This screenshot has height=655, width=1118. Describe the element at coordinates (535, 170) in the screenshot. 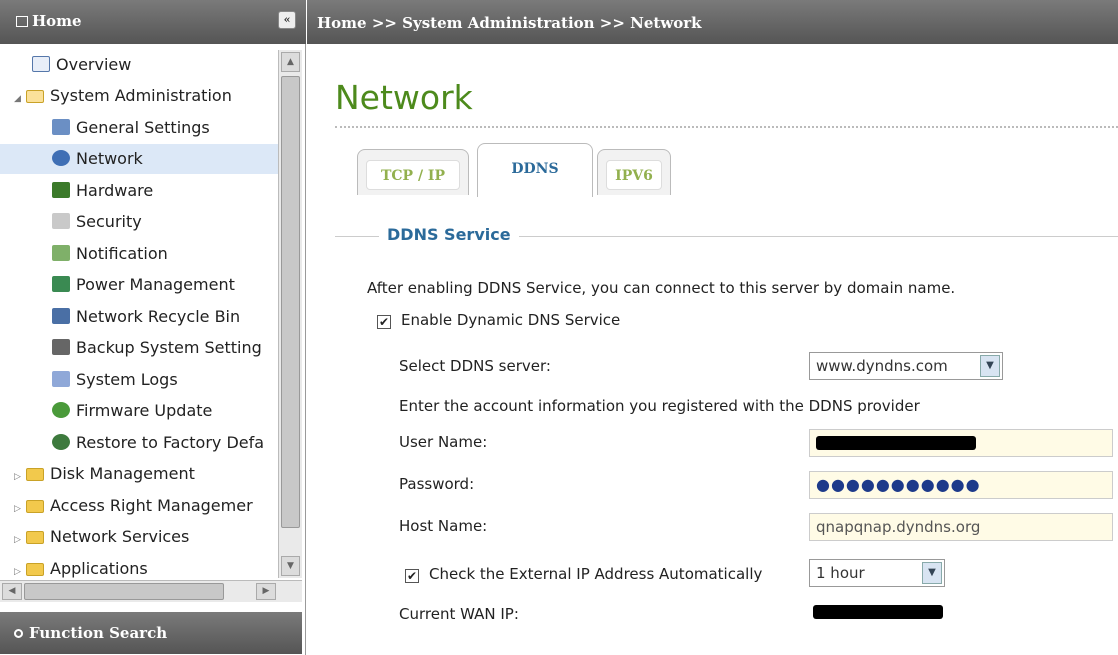

I see `tab-ddns: DDNS` at that location.